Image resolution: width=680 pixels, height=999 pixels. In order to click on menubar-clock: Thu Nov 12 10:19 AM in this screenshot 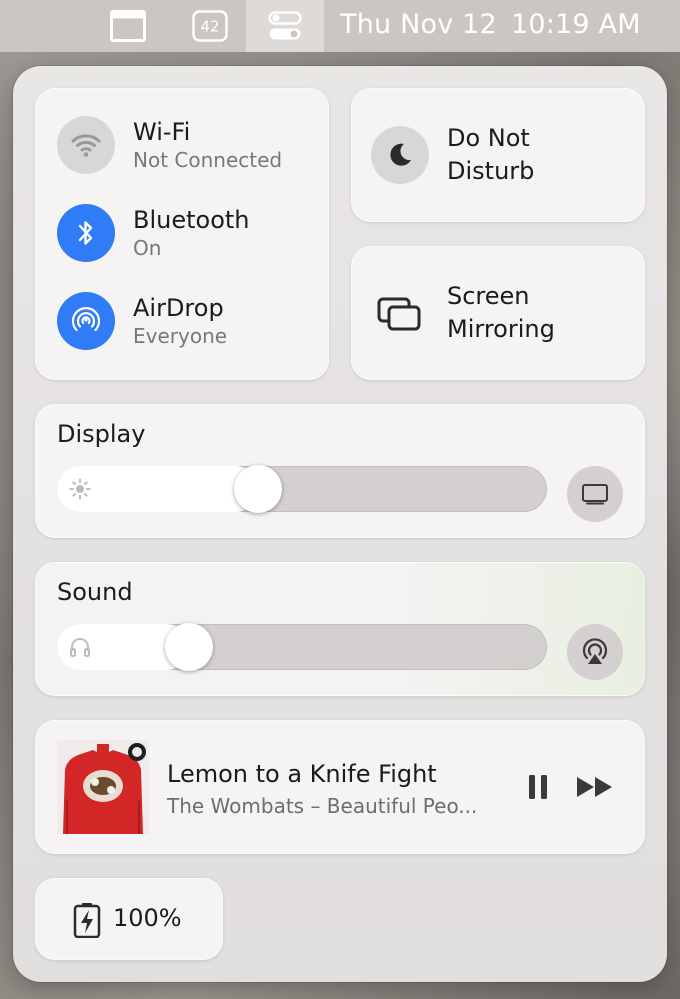, I will do `click(490, 26)`.